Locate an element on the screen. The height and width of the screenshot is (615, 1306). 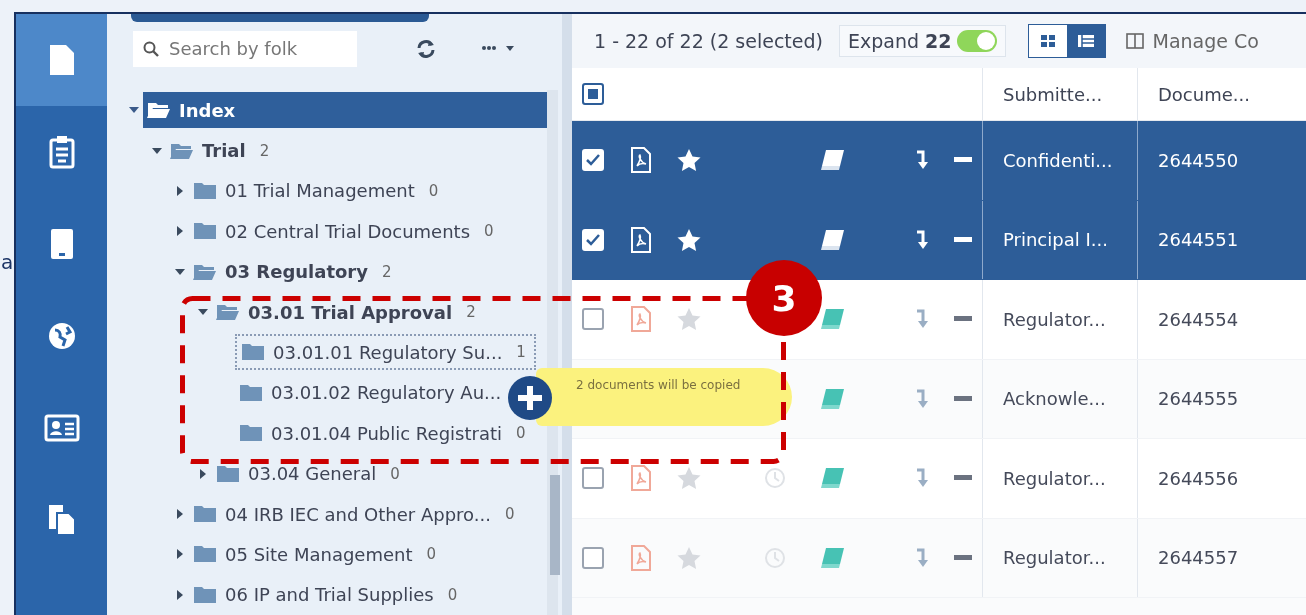
table-cell: 2644556 is located at coordinates (1214, 478).